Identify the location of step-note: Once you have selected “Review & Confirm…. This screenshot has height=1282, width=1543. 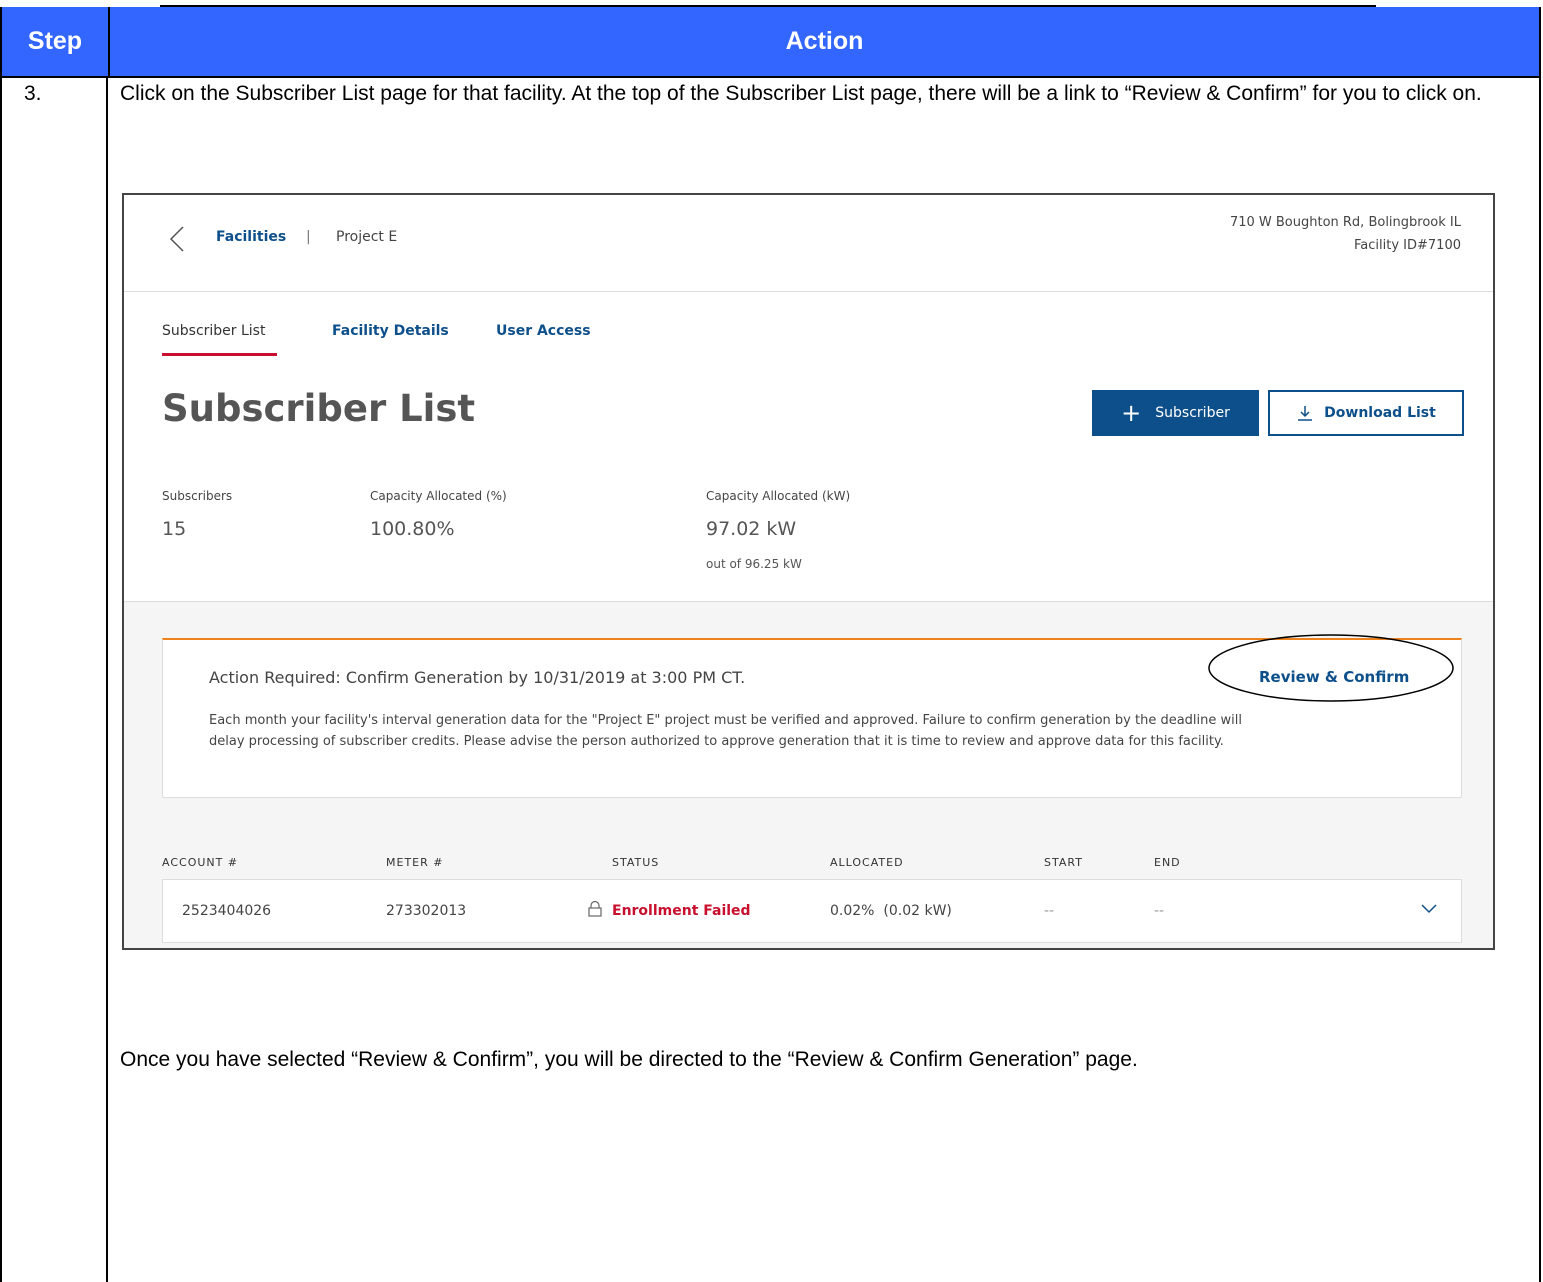
(629, 1059).